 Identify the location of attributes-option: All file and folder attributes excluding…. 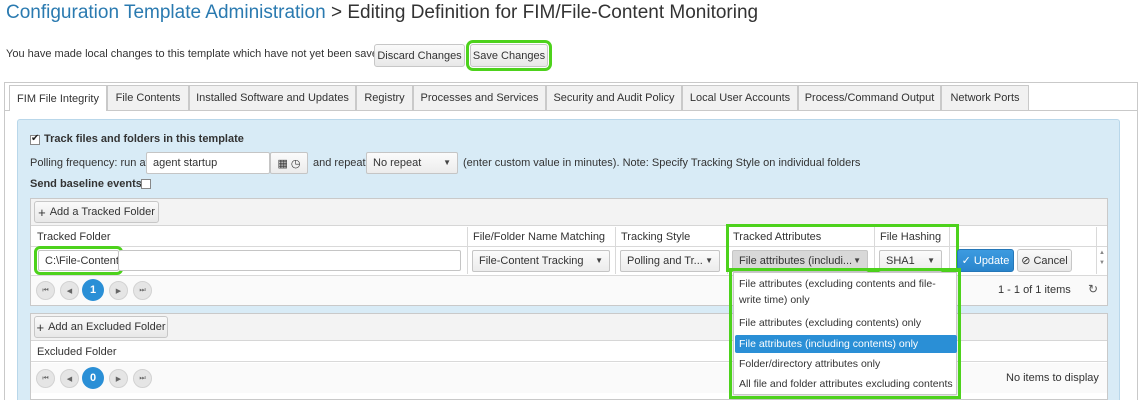
(846, 384).